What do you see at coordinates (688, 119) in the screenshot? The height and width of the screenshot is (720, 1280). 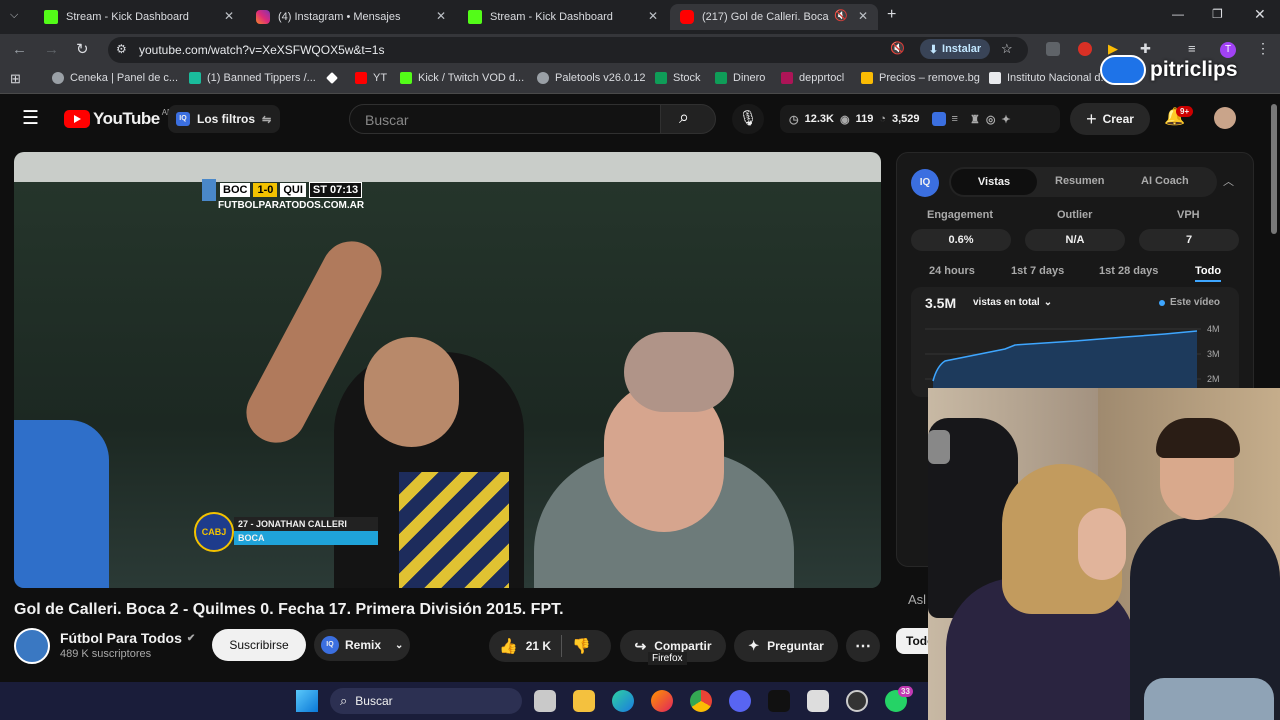 I see `search-button: ⌕` at bounding box center [688, 119].